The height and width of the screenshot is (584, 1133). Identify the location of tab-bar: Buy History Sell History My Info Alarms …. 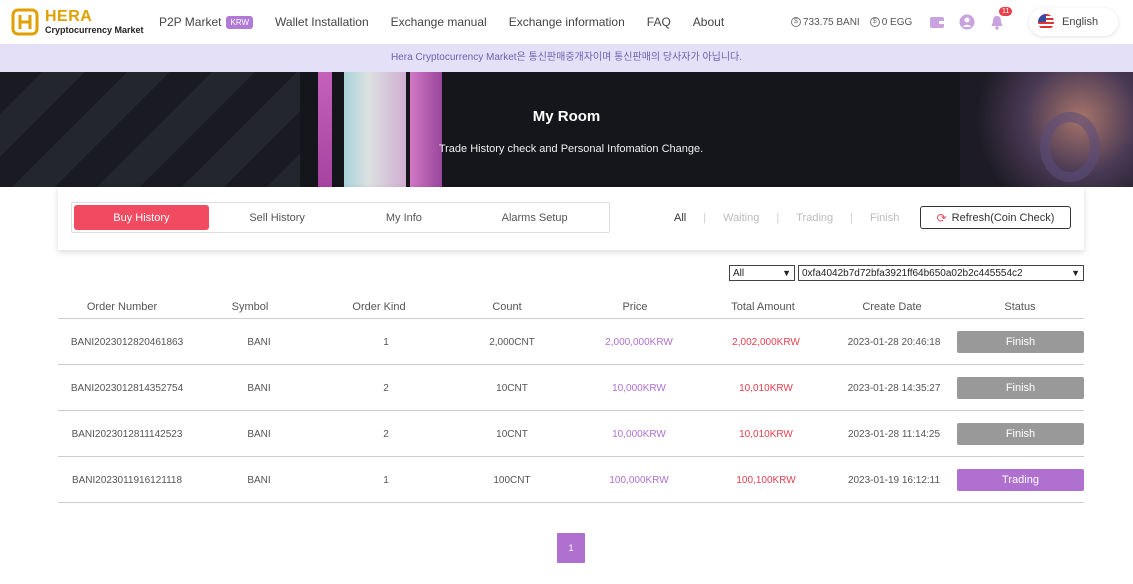
(340, 217).